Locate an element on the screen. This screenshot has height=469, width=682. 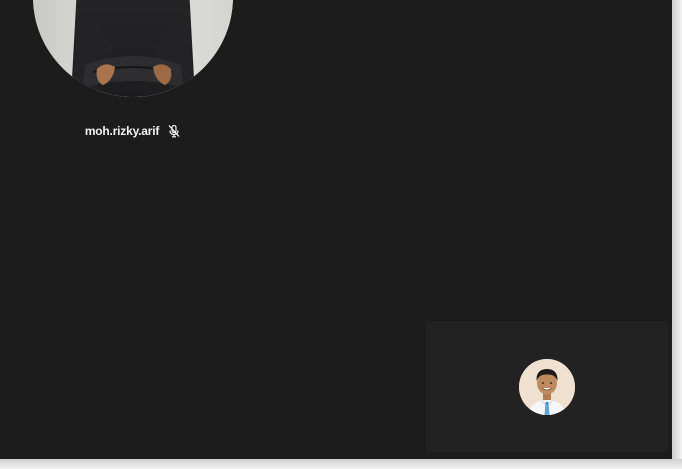
participant-photo is located at coordinates (133, 48).